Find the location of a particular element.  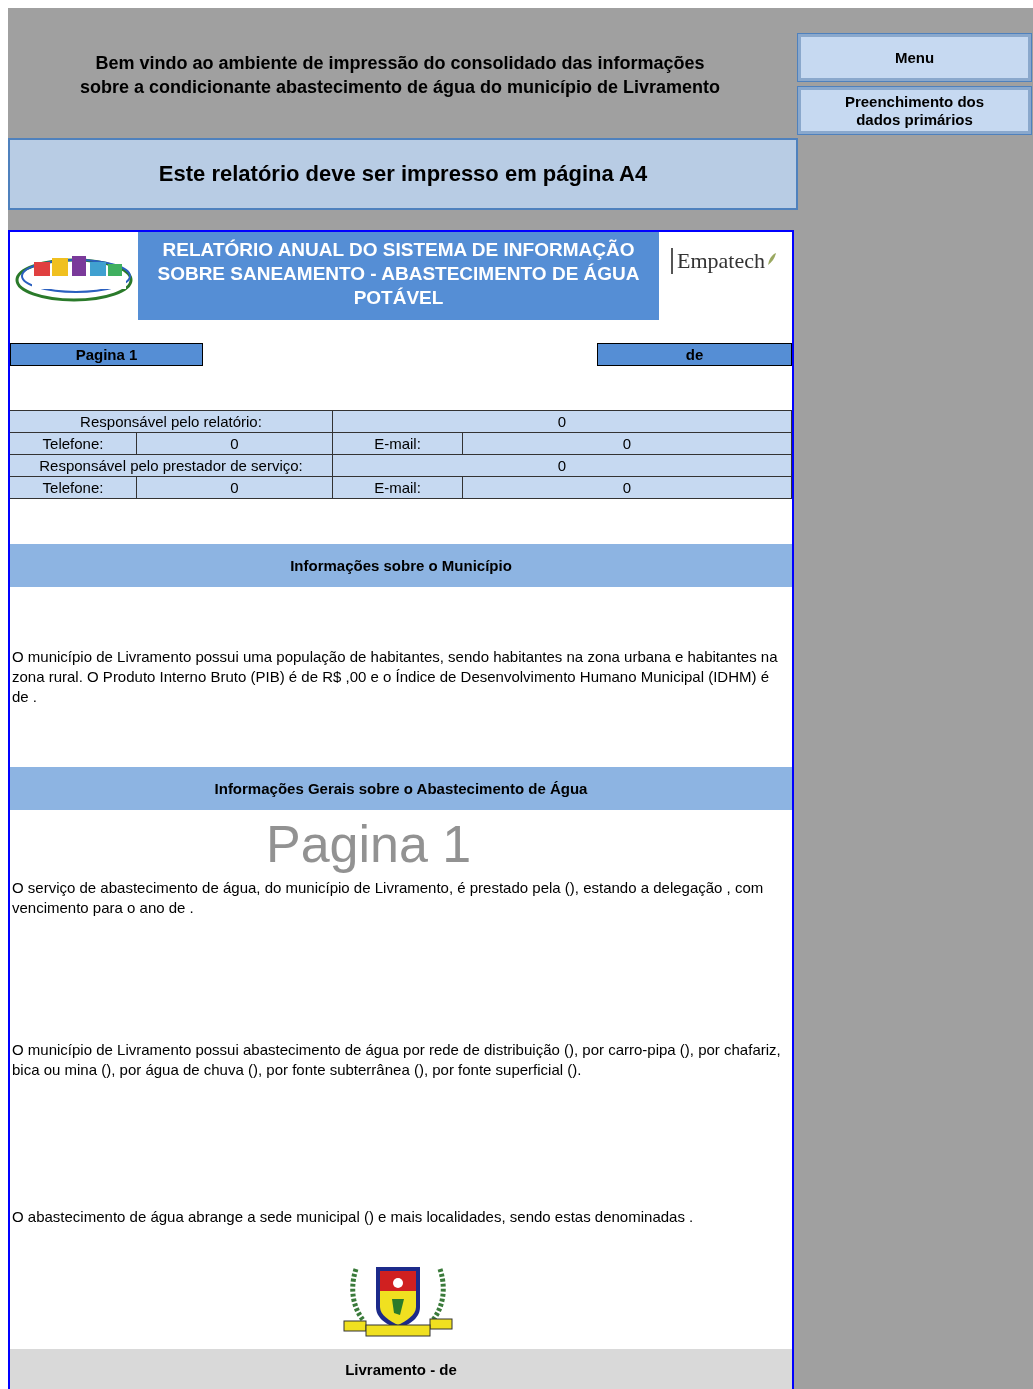

table-cell: Responsável pelo relatório: is located at coordinates (171, 422).